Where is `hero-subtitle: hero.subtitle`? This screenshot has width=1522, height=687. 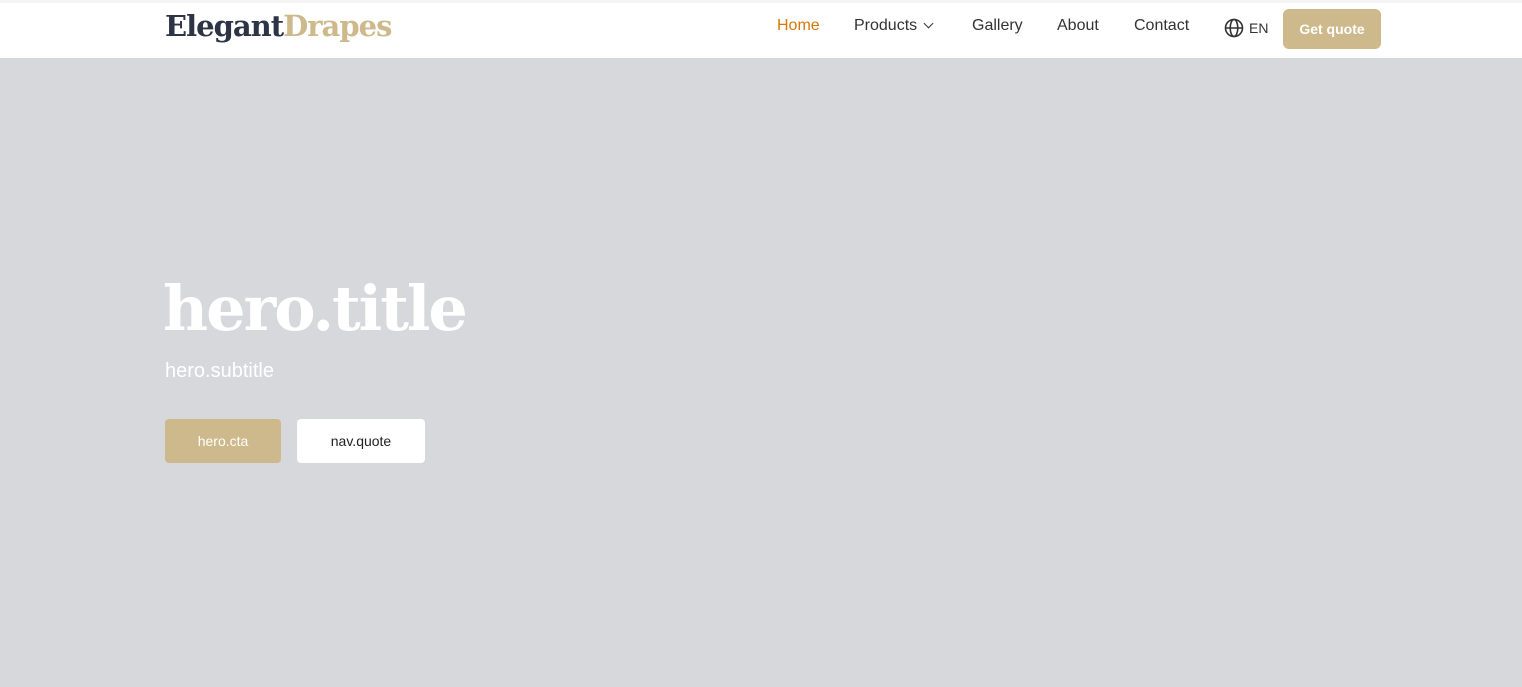 hero-subtitle: hero.subtitle is located at coordinates (219, 371).